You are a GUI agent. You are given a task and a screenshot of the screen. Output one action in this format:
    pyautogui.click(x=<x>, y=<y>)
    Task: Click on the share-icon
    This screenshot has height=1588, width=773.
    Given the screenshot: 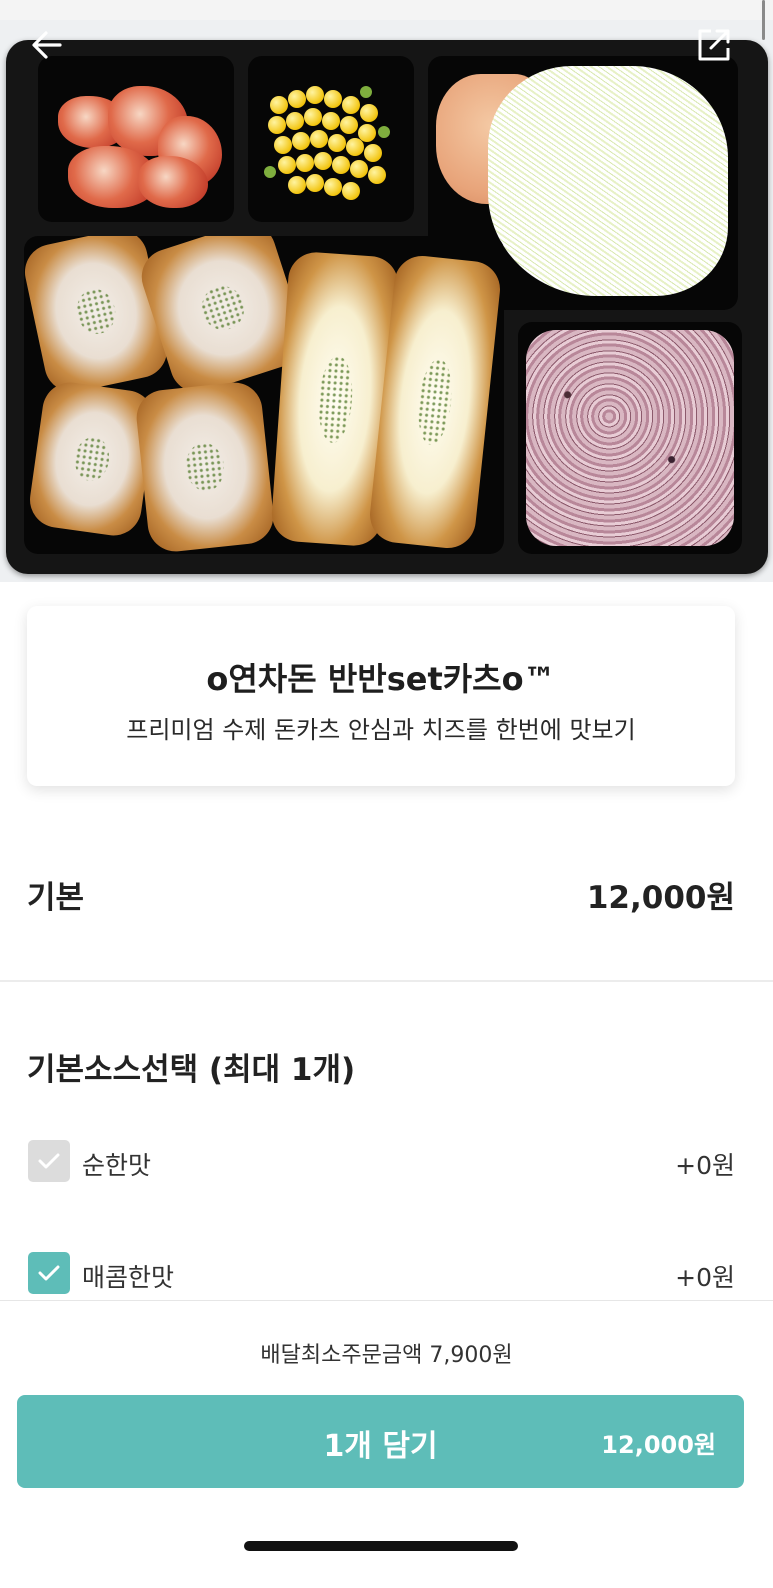 What is the action you would take?
    pyautogui.click(x=714, y=45)
    